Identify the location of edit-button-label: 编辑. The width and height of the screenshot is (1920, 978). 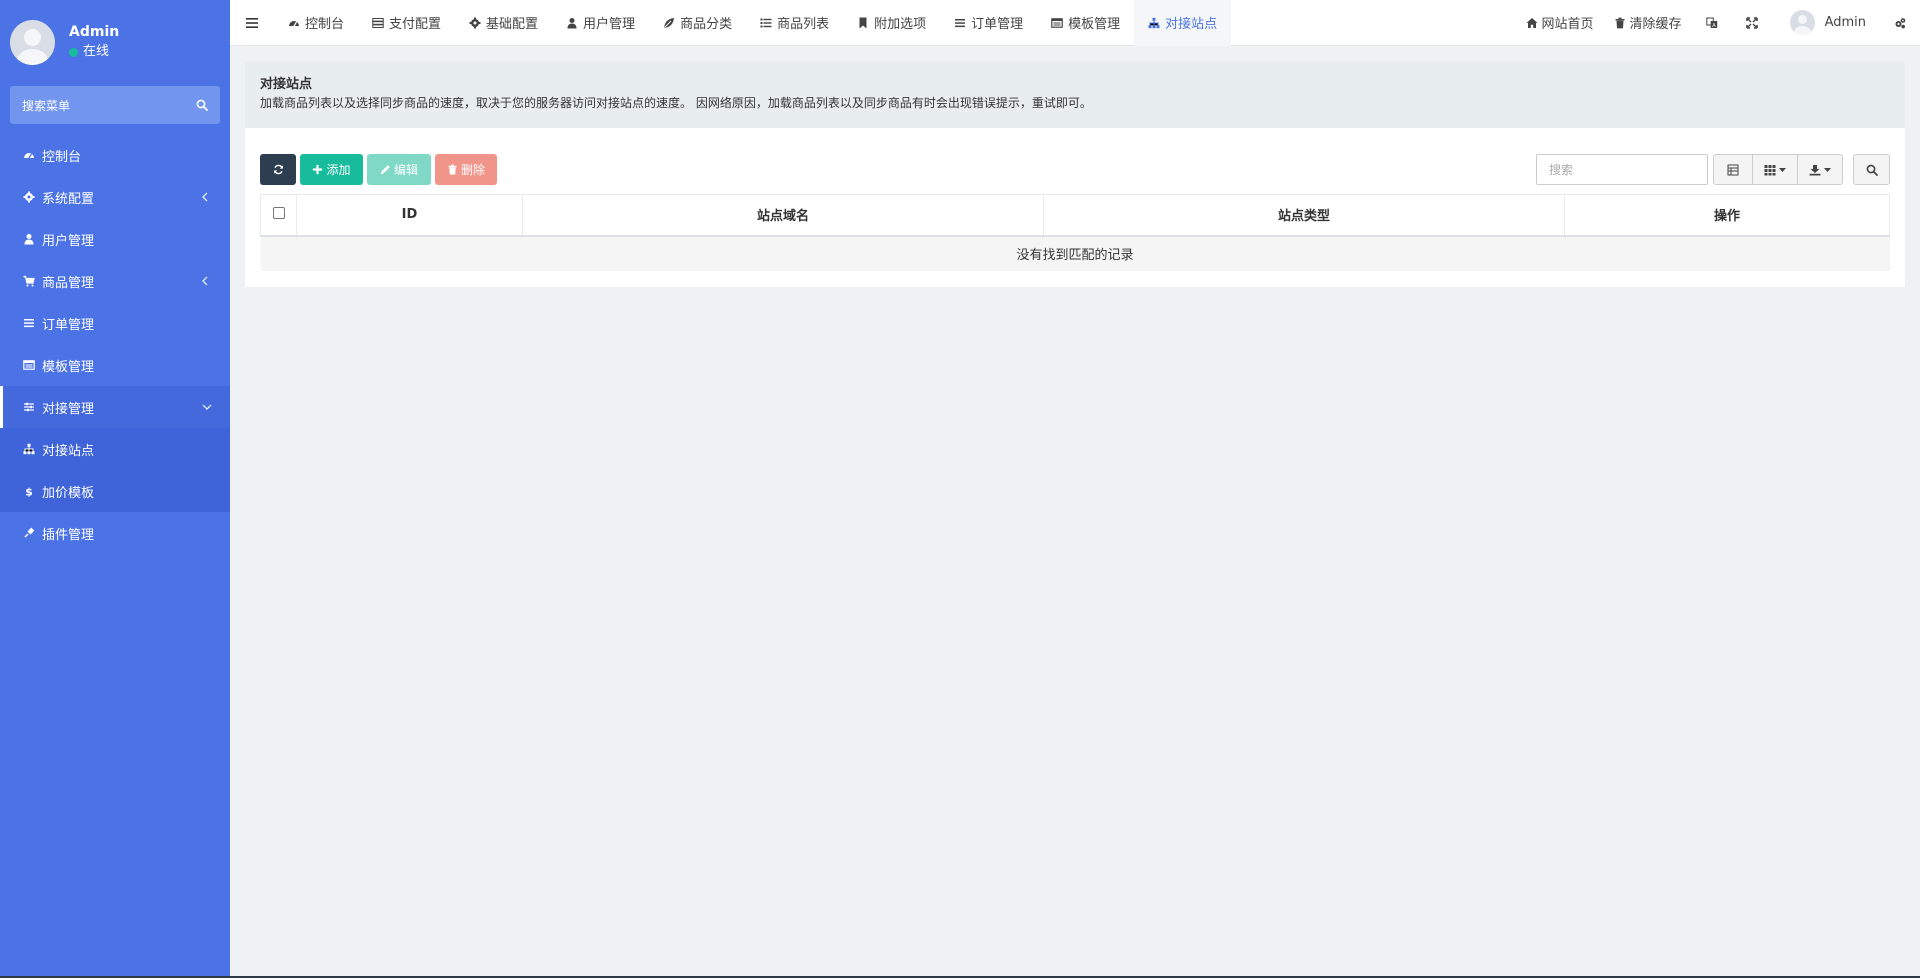
(405, 170).